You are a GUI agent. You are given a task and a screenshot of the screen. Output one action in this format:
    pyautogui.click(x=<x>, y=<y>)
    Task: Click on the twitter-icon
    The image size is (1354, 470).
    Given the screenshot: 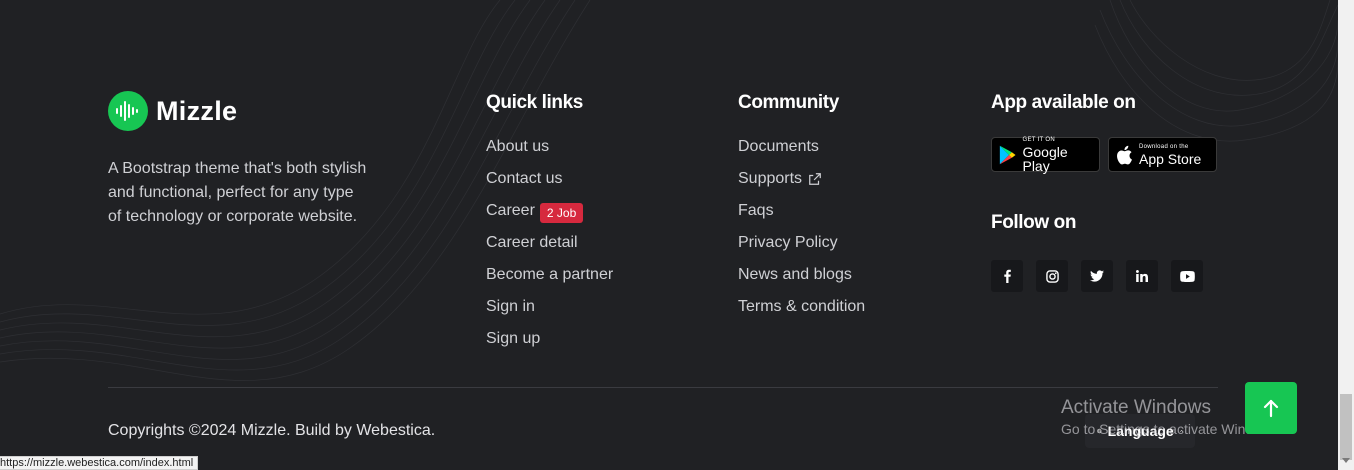 What is the action you would take?
    pyautogui.click(x=1097, y=276)
    